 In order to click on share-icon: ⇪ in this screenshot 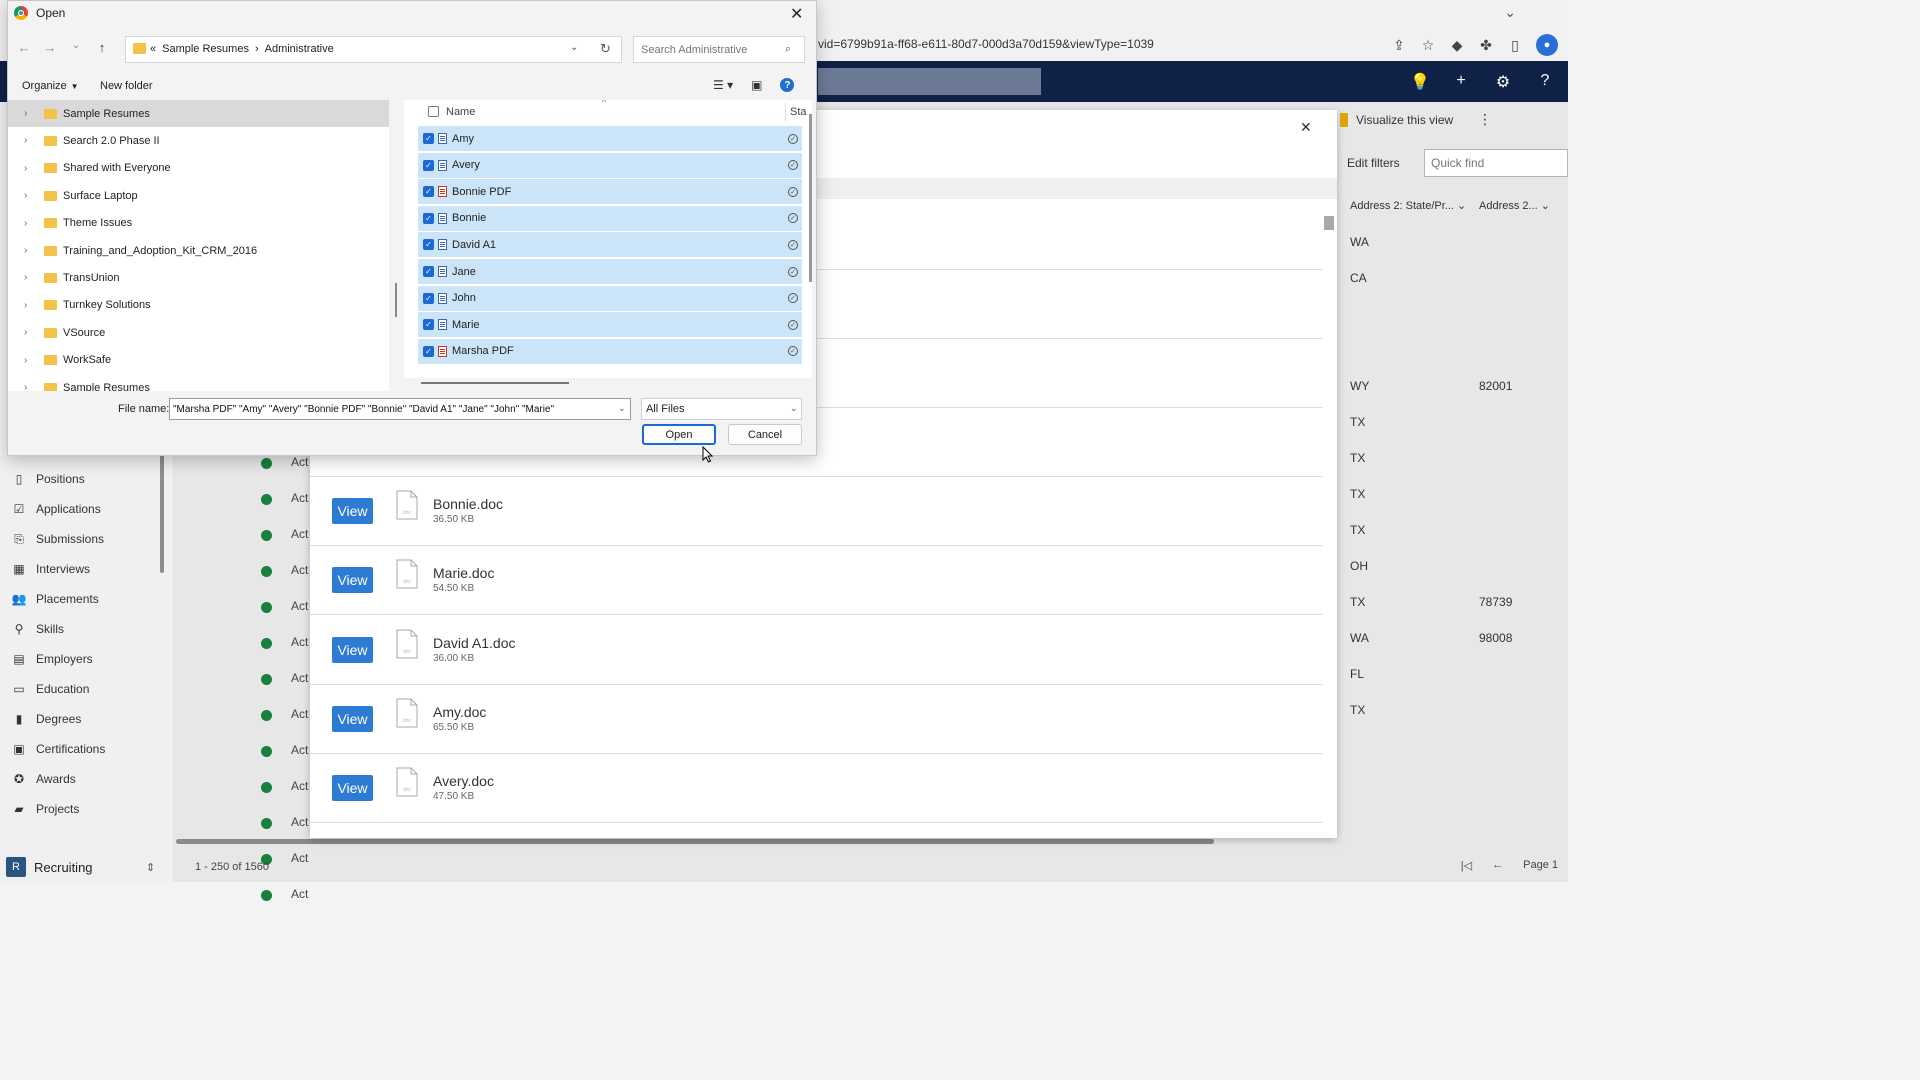, I will do `click(1399, 45)`.